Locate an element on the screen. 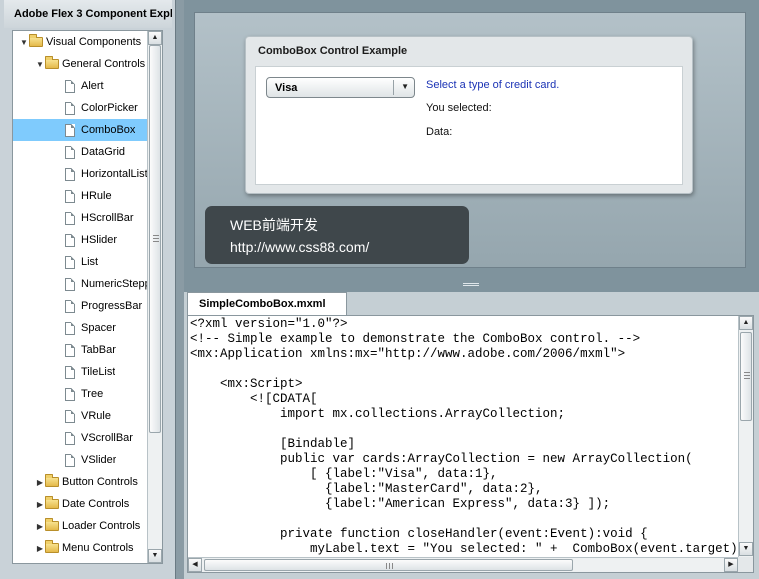  chevron-down-icon: ▼ is located at coordinates (405, 86).